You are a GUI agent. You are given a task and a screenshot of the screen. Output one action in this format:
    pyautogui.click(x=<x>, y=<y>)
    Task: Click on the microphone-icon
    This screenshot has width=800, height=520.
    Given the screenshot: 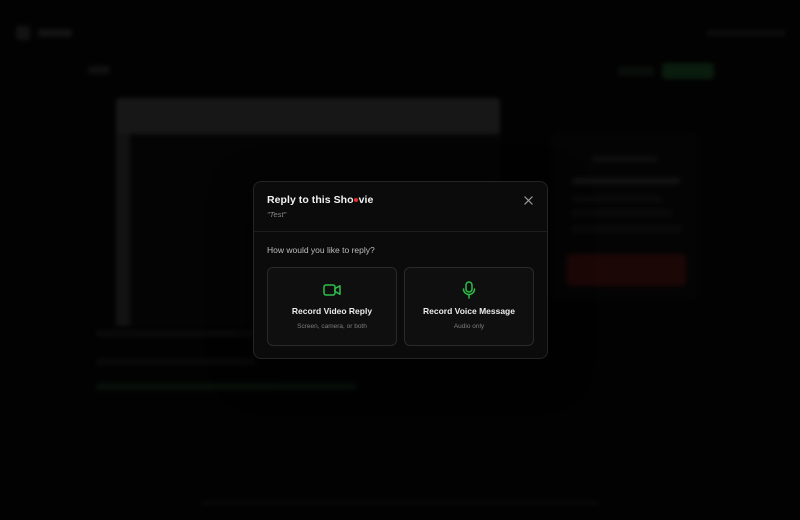 What is the action you would take?
    pyautogui.click(x=469, y=290)
    